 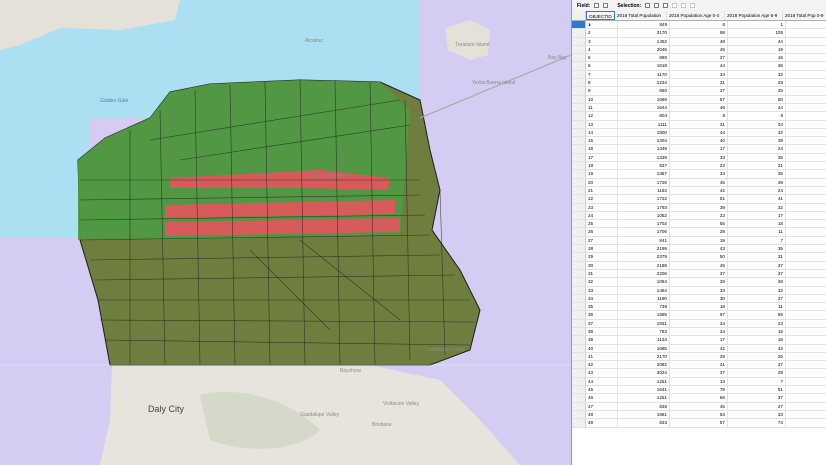 What do you see at coordinates (699, 390) in the screenshot?
I see `table-row: 4516417851129` at bounding box center [699, 390].